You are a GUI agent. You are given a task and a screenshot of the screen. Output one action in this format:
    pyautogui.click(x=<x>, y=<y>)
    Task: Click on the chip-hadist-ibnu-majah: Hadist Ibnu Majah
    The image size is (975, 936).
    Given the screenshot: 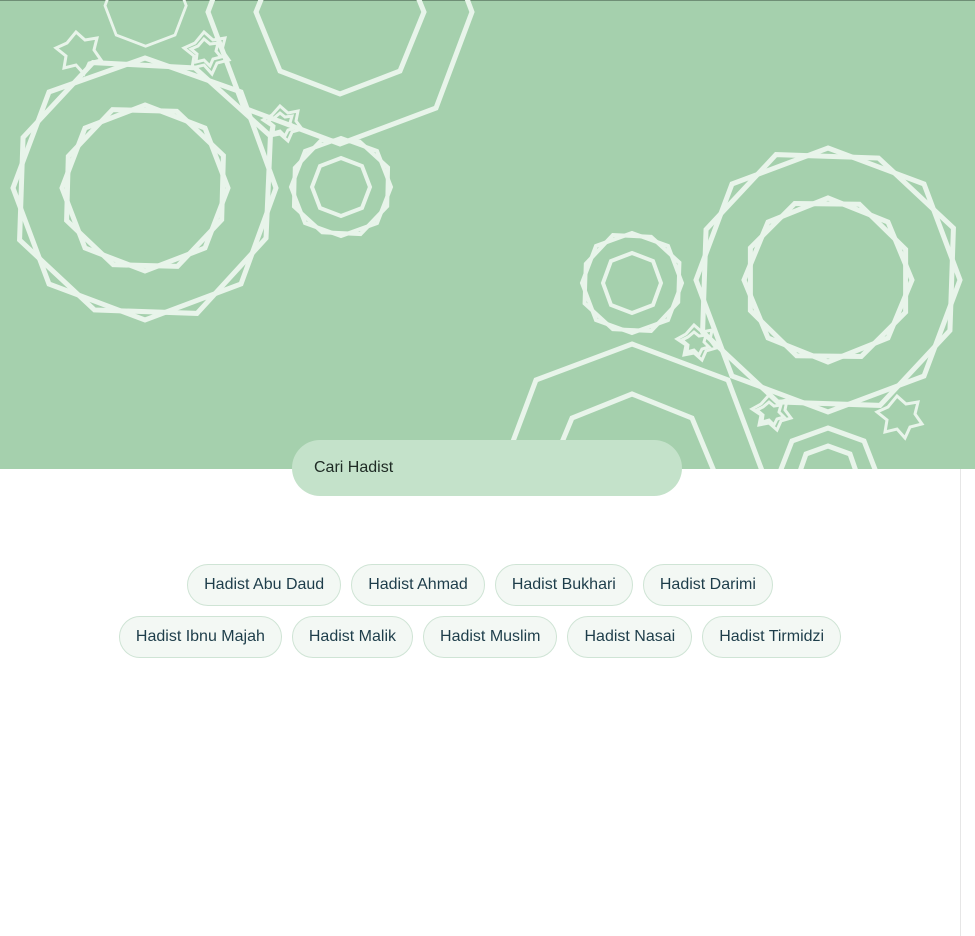 What is the action you would take?
    pyautogui.click(x=200, y=637)
    